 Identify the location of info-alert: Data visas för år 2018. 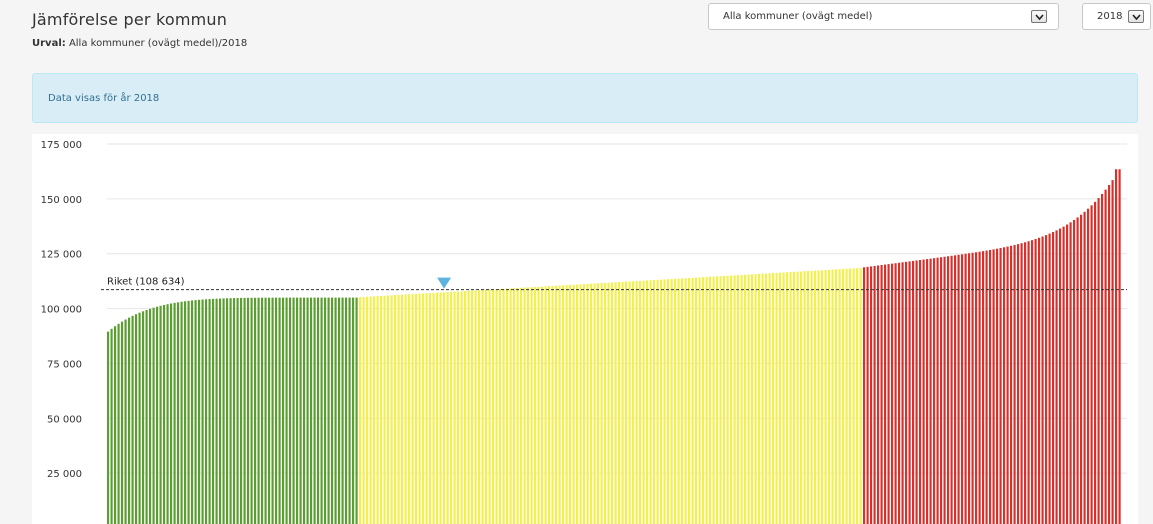
(585, 98).